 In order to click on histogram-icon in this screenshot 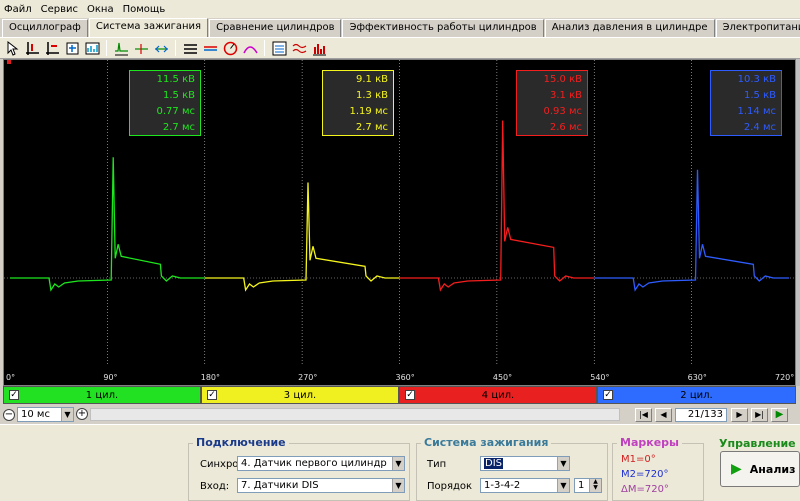, I will do `click(319, 48)`.